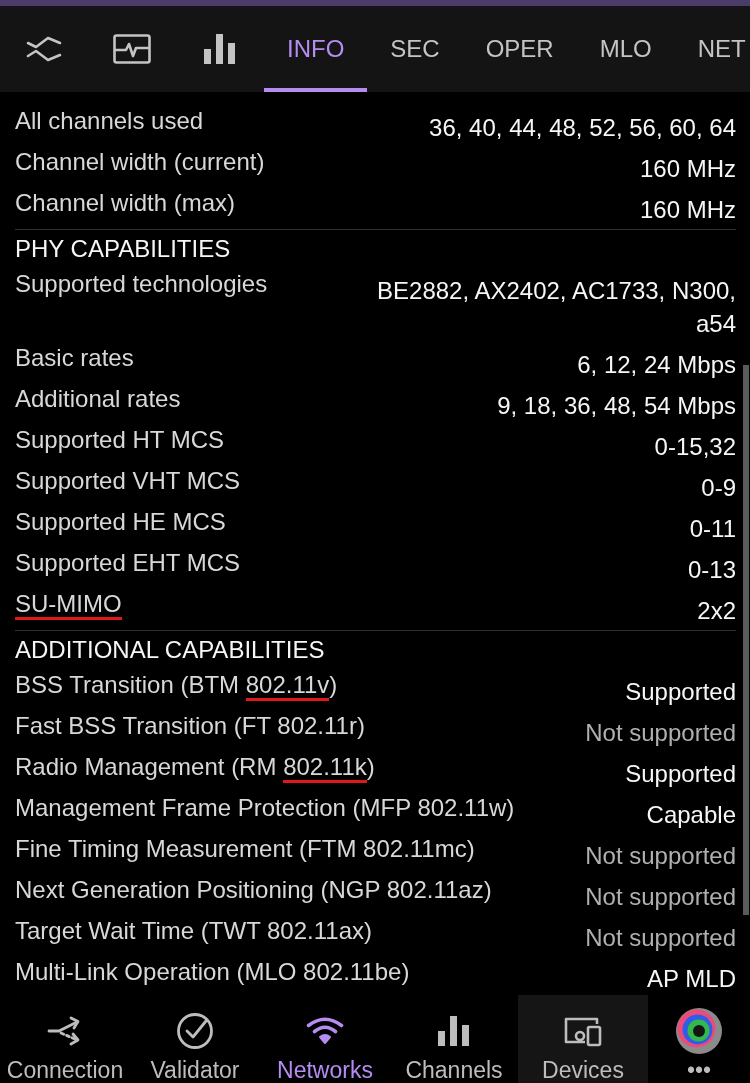 Image resolution: width=750 pixels, height=1083 pixels. I want to click on row-label: Multi-Link Operation (MLO 802.11be), so click(212, 972).